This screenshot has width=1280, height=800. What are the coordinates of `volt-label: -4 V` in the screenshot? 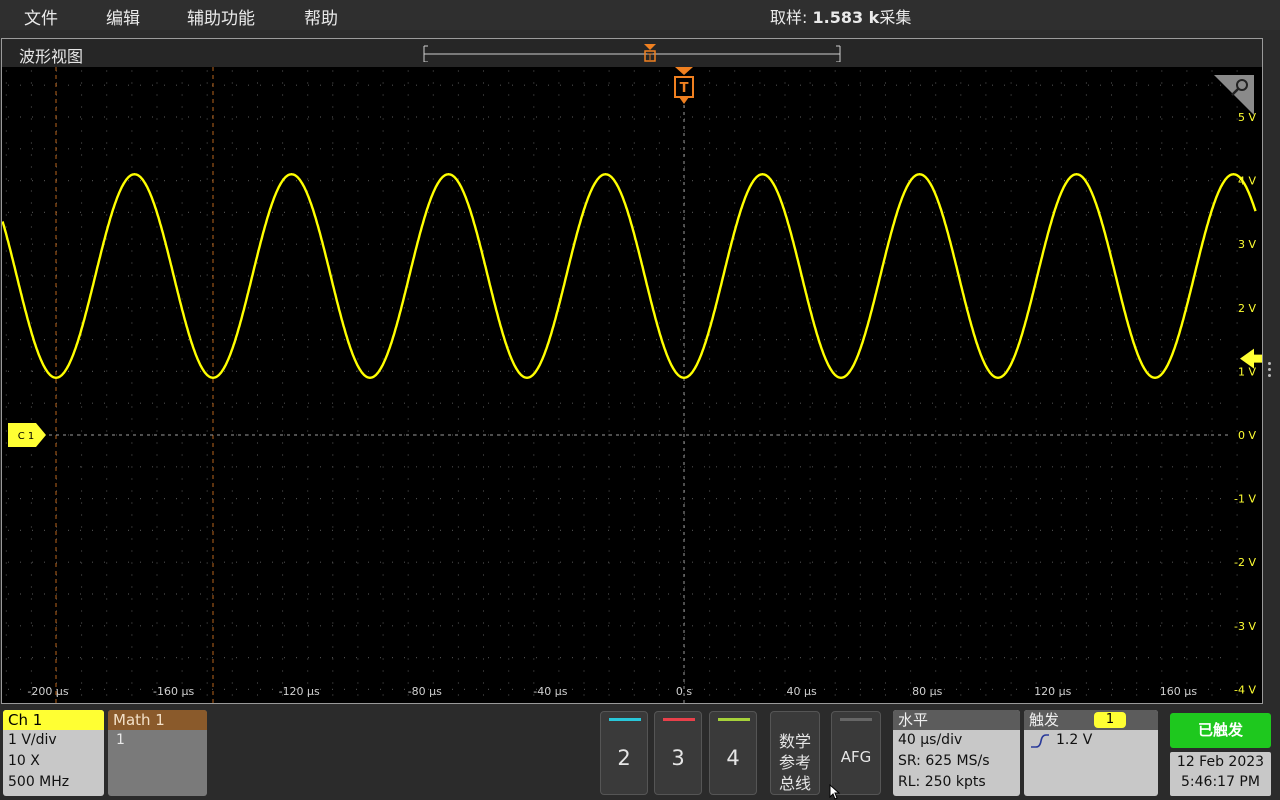 It's located at (1245, 689).